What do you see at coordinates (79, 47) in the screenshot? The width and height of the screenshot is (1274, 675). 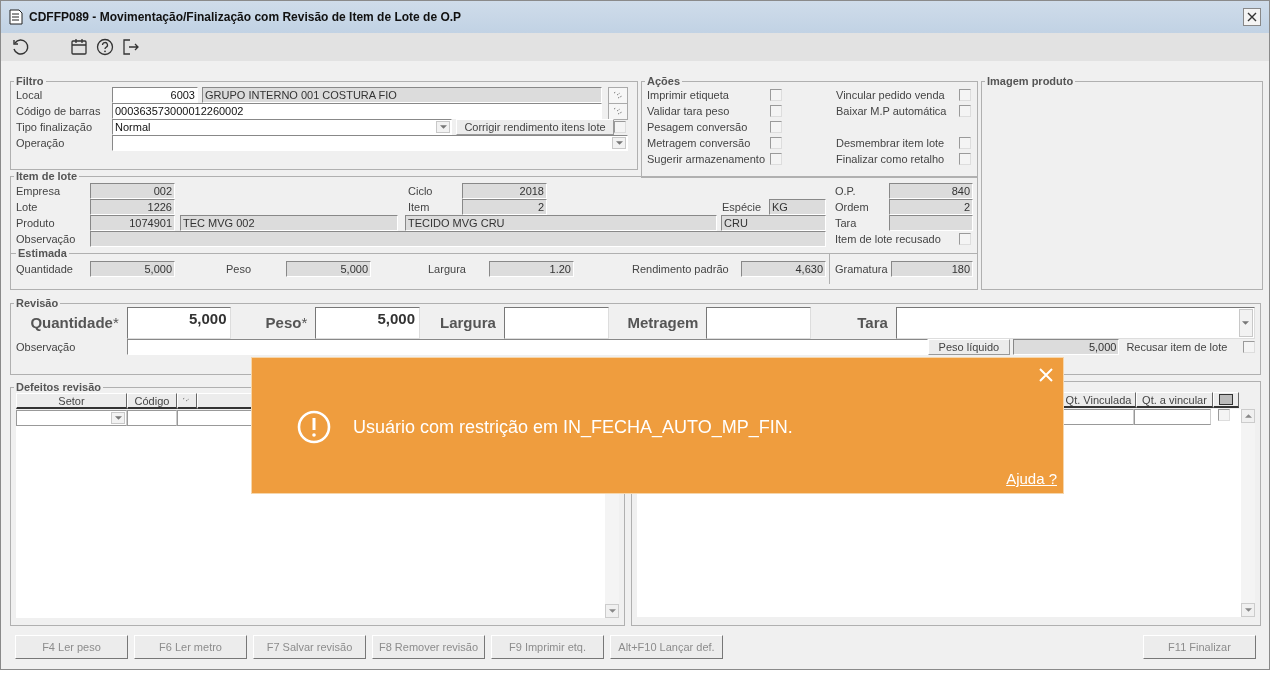 I see `calendar-icon` at bounding box center [79, 47].